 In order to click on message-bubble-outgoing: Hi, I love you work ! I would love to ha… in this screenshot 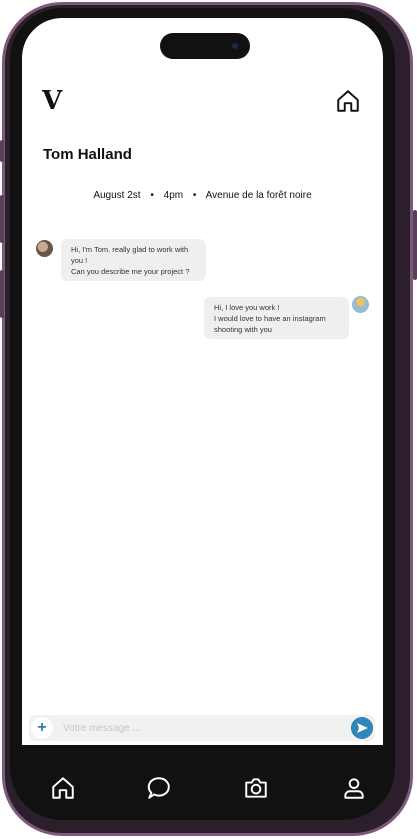, I will do `click(276, 318)`.